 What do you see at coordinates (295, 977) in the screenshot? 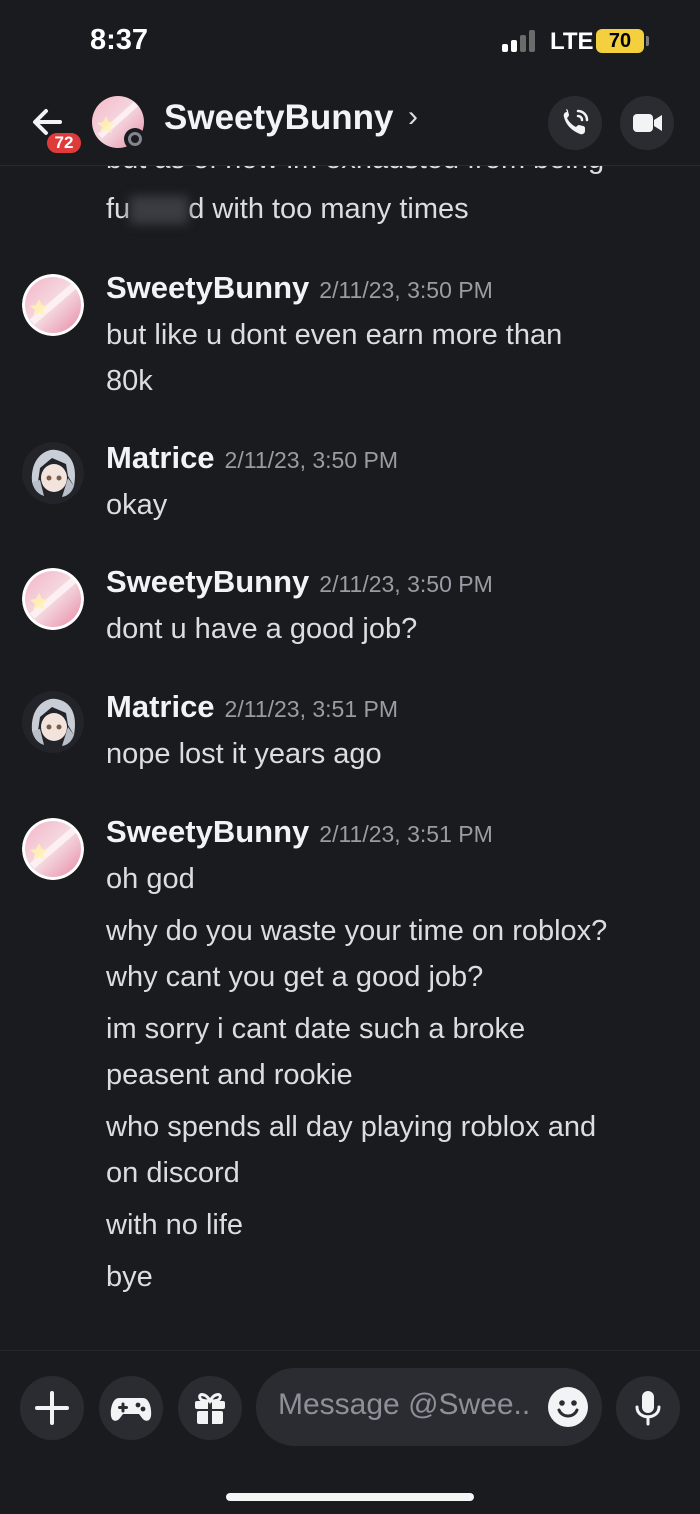
I see `message-text: why cant you get a good job?` at bounding box center [295, 977].